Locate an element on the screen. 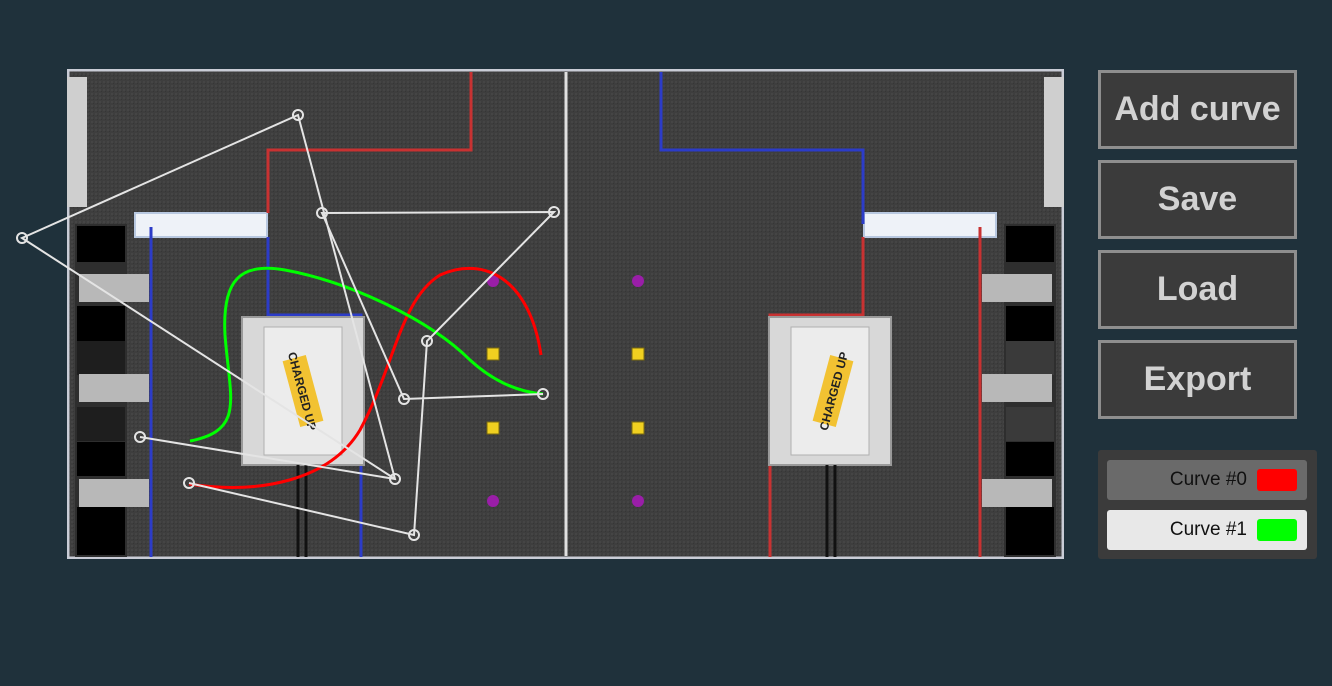 The height and width of the screenshot is (686, 1332). curve-item-label: Curve #0 is located at coordinates (1208, 479).